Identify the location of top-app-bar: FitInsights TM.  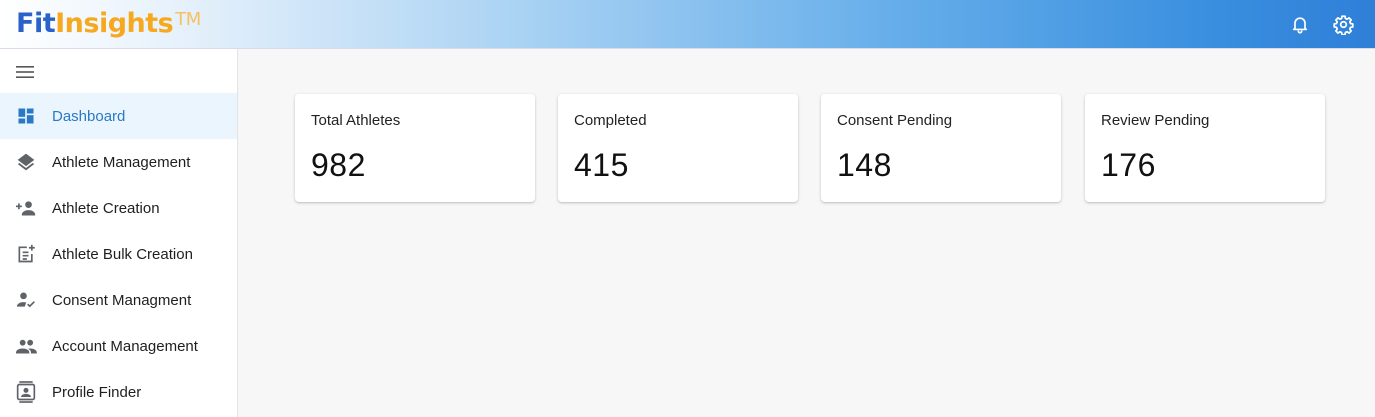
(687, 24).